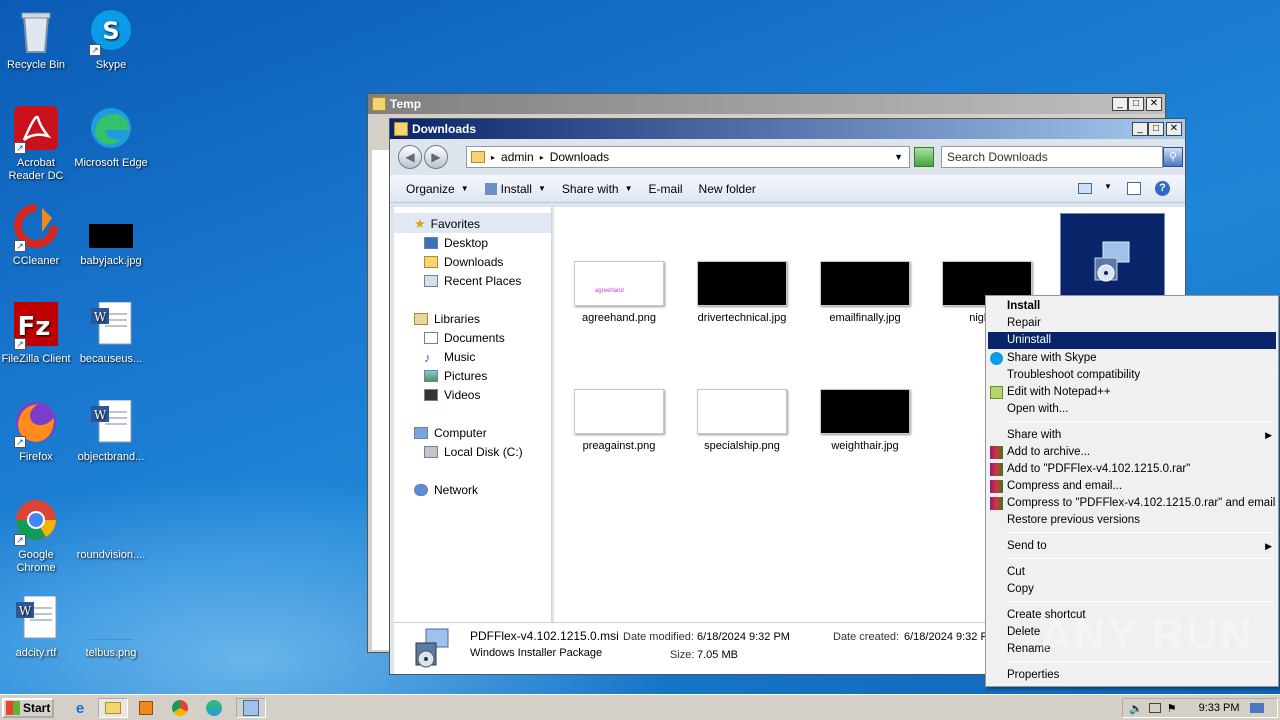  I want to click on file-item: specialship.png, so click(742, 420).